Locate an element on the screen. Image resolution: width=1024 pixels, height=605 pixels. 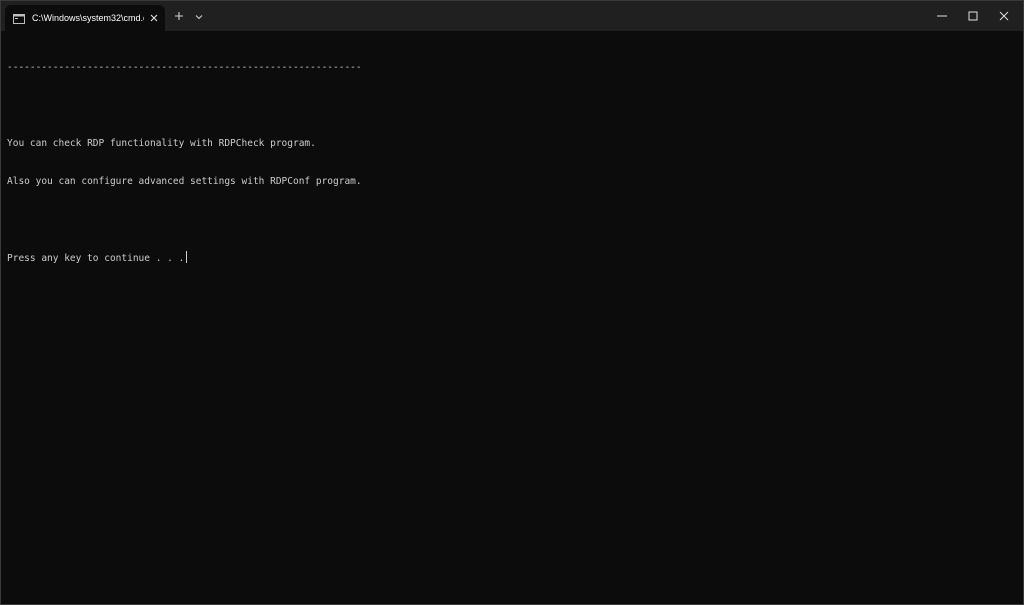
plus-icon is located at coordinates (179, 16).